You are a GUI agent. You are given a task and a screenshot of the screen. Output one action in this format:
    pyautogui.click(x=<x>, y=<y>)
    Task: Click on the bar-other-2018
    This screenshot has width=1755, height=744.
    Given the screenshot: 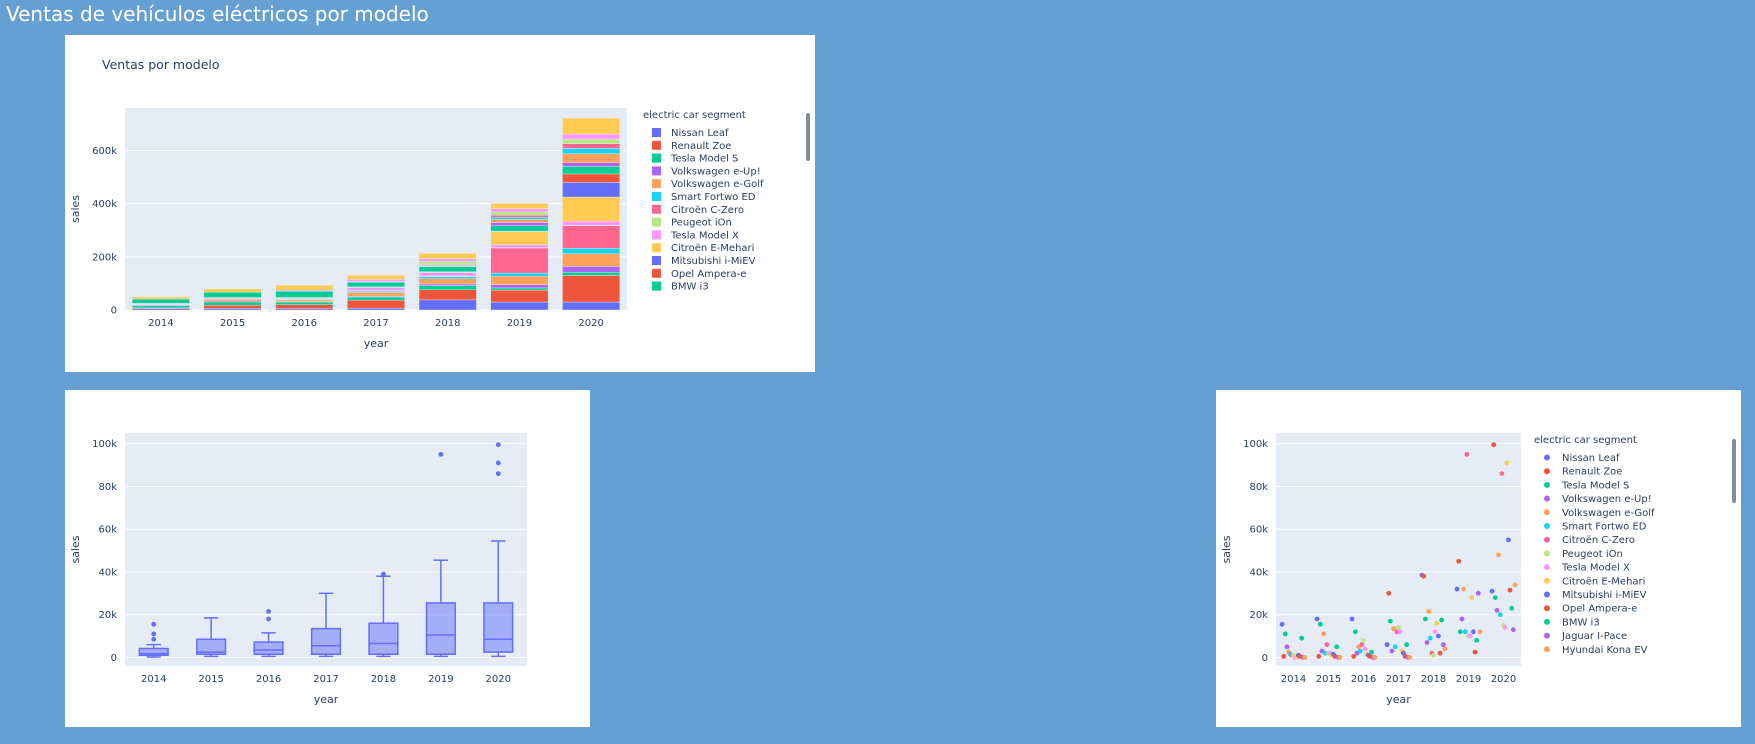 What is the action you would take?
    pyautogui.click(x=447, y=256)
    